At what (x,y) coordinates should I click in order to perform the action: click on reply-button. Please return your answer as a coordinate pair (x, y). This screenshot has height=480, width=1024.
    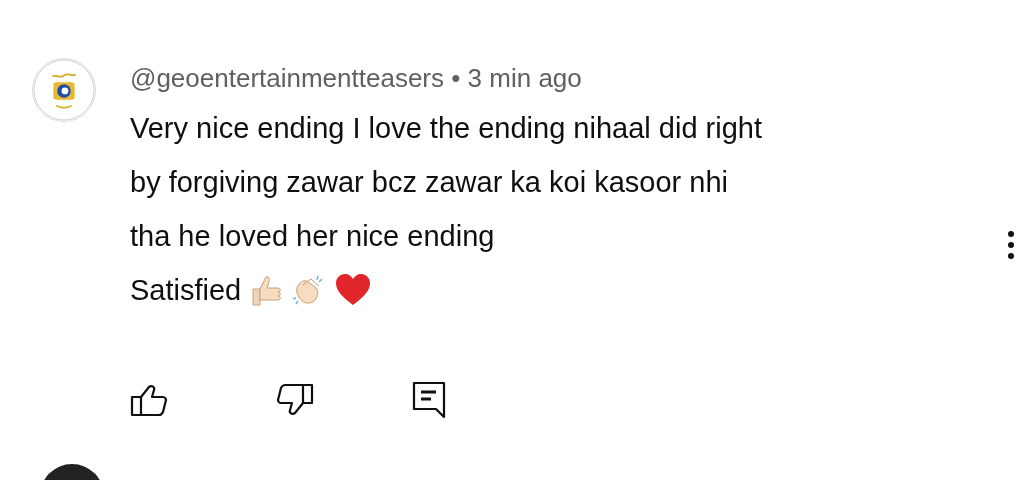
    Looking at the image, I should click on (429, 399).